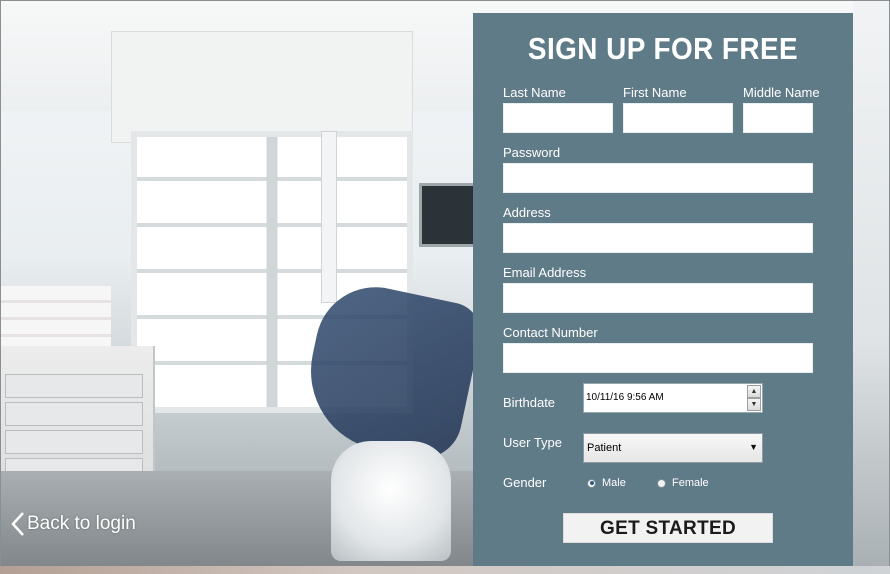 The width and height of the screenshot is (890, 574). Describe the element at coordinates (778, 118) in the screenshot. I see `middle-name-field` at that location.